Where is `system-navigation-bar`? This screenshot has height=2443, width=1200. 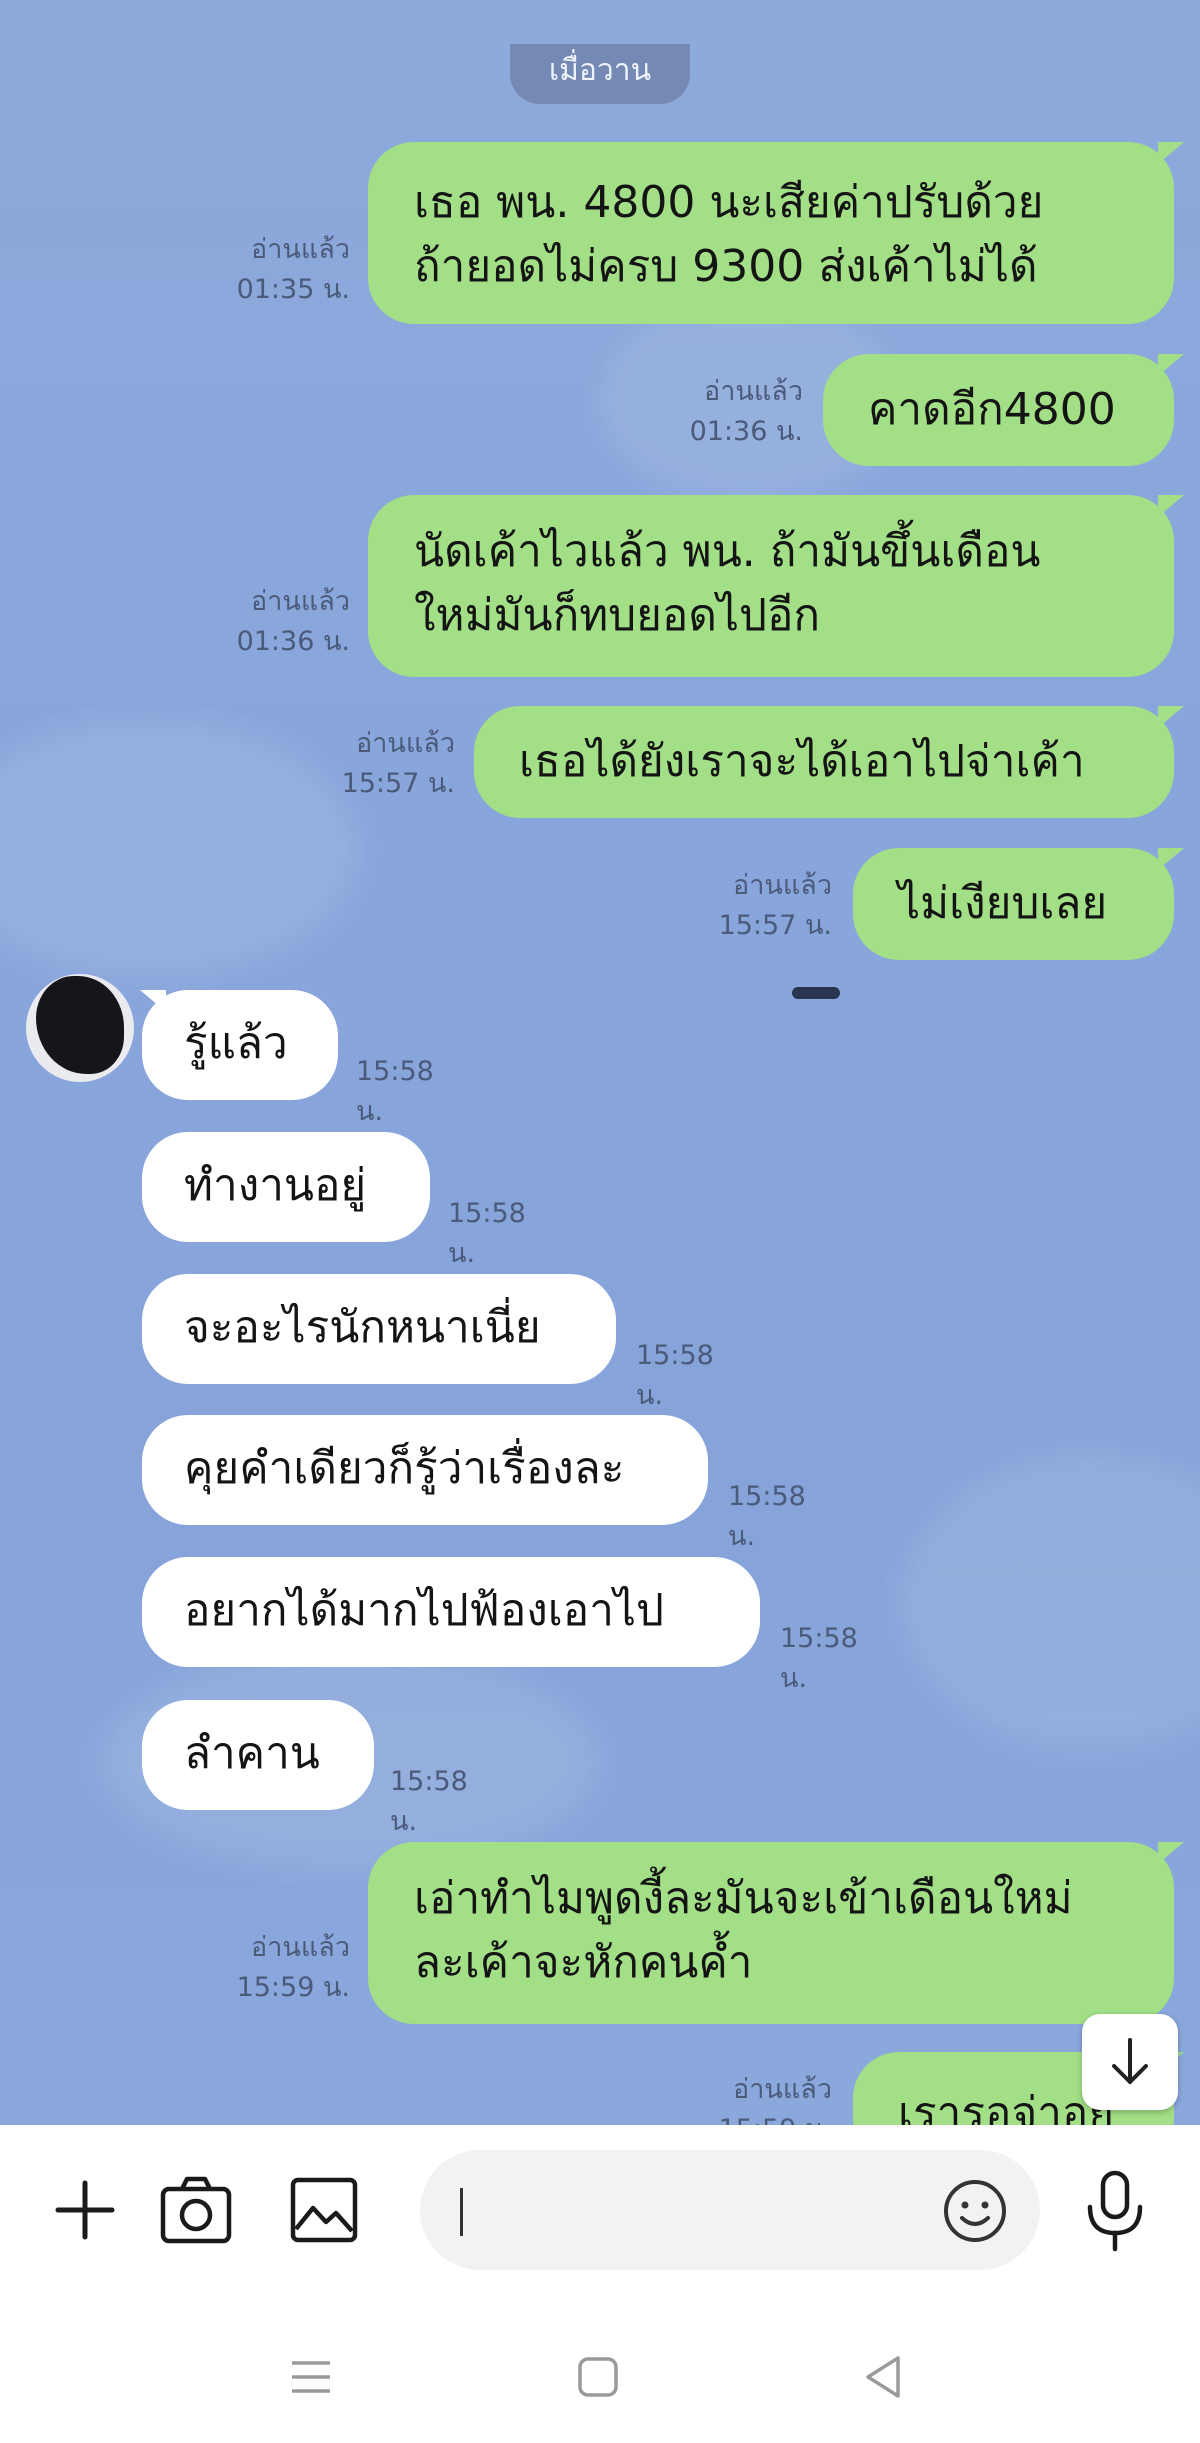
system-navigation-bar is located at coordinates (600, 2376).